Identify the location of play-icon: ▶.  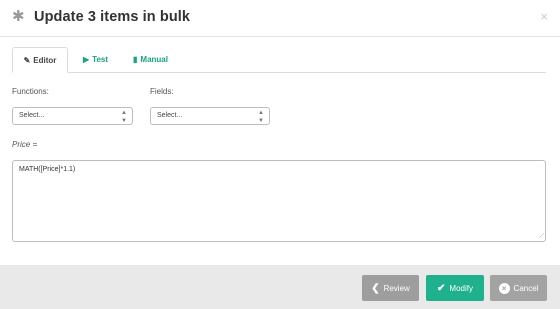
(86, 59).